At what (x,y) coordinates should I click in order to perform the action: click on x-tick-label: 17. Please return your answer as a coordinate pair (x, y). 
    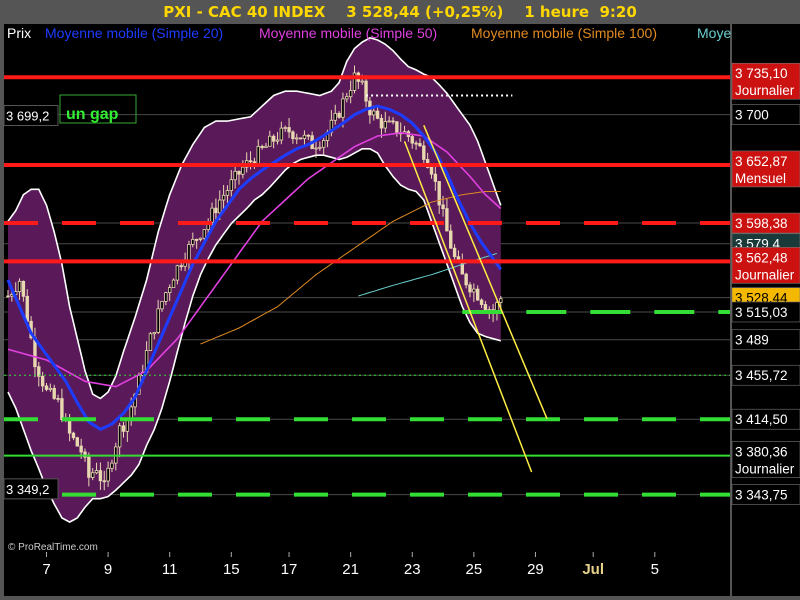
    Looking at the image, I should click on (289, 569).